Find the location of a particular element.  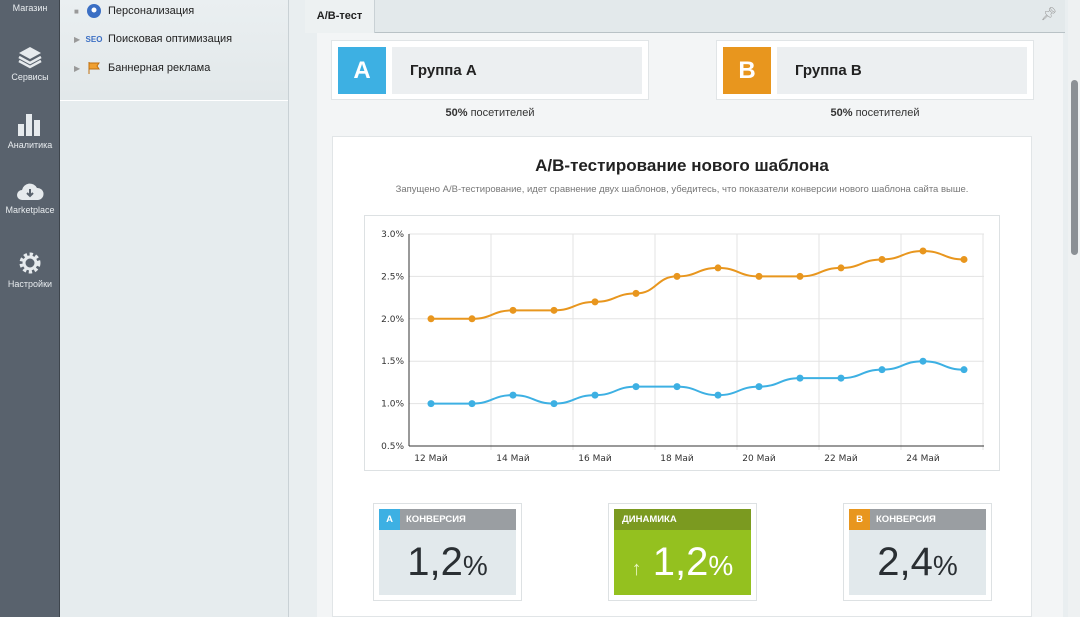

group-b-badge: B is located at coordinates (747, 70).